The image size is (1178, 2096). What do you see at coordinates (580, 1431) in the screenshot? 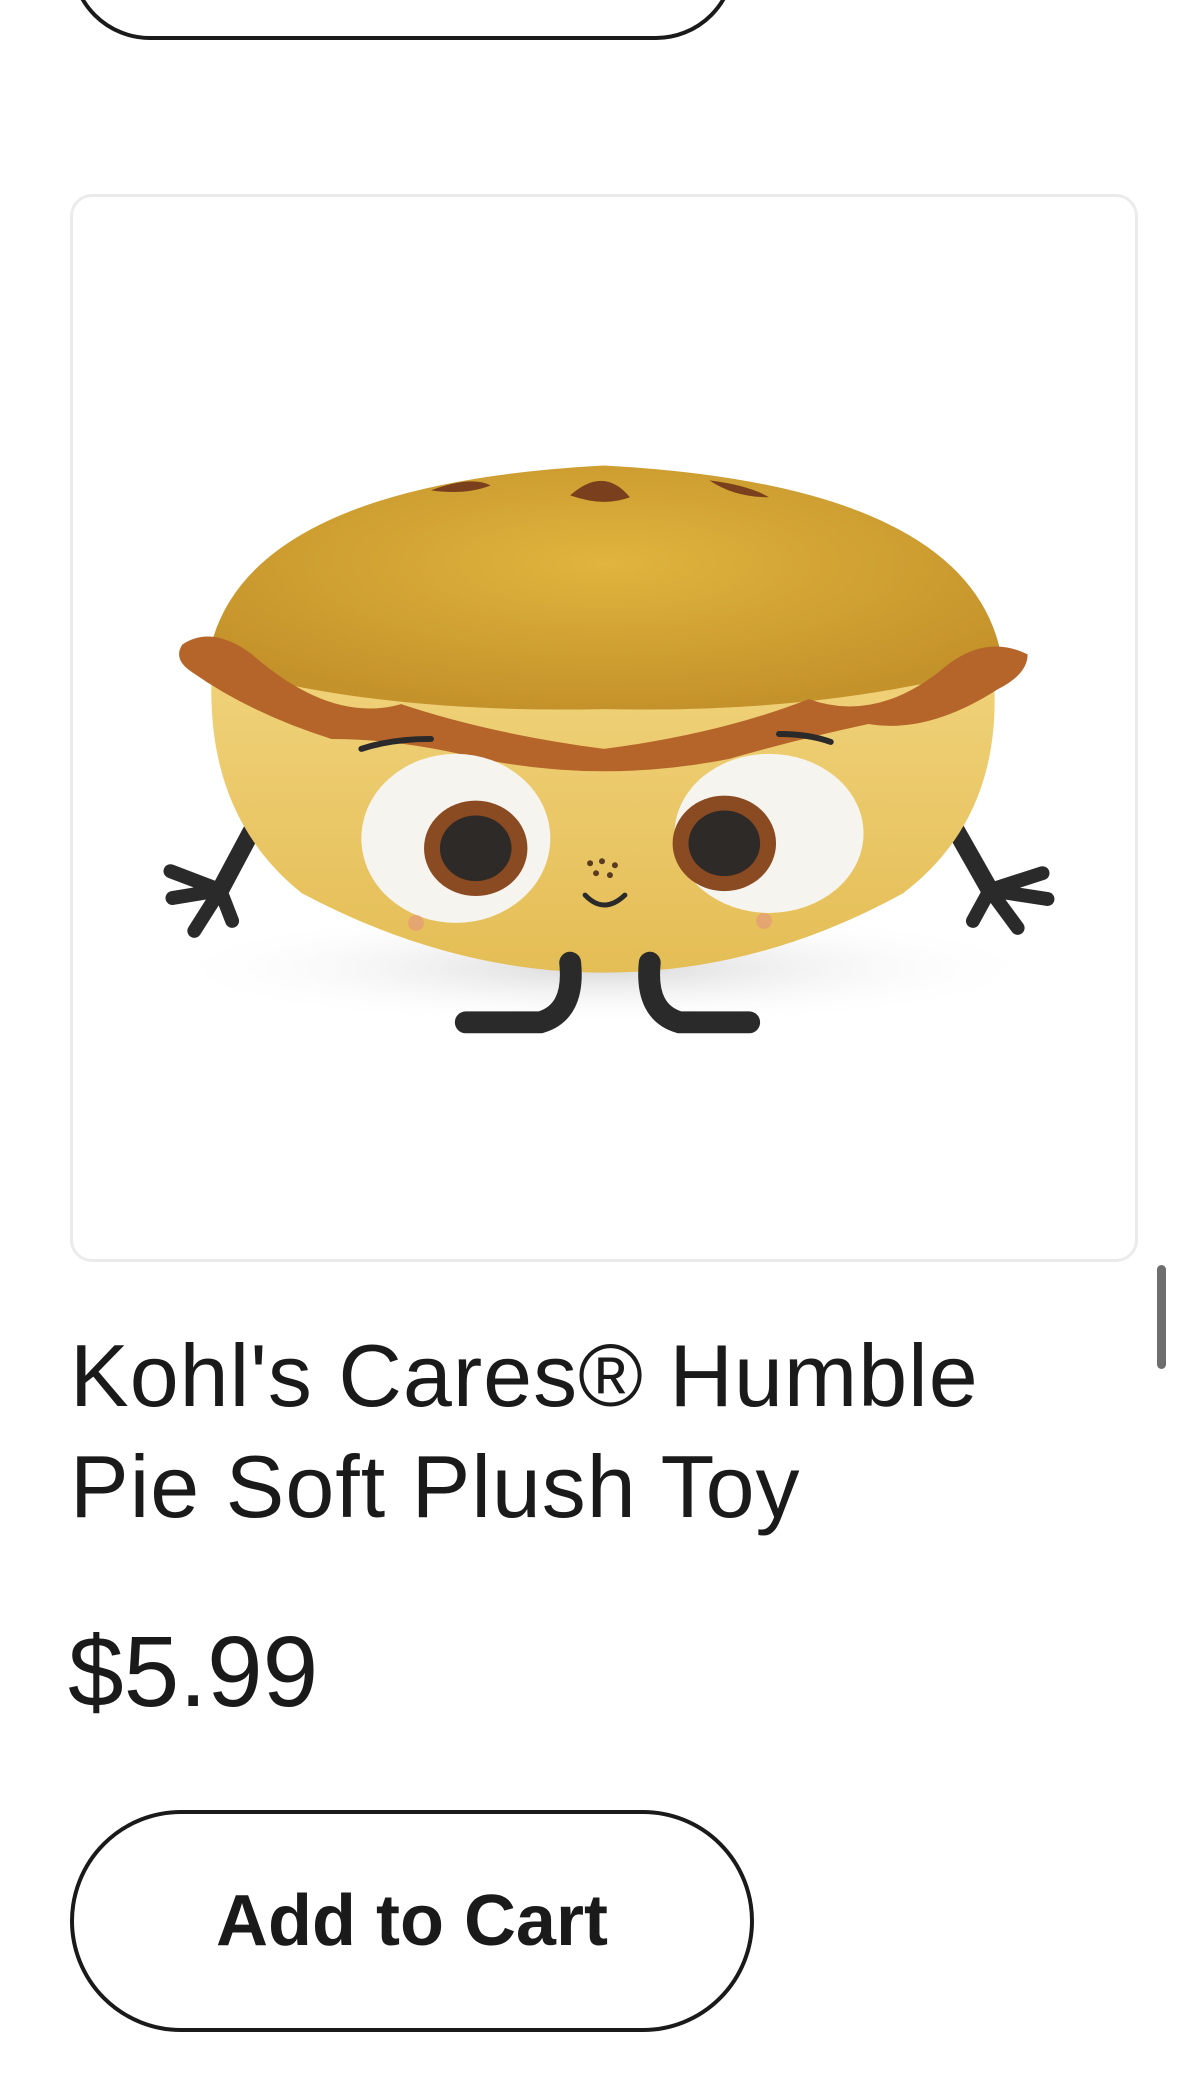
I see `product-title: Kohl's Cares® Humble Pie Soft Plush Toy` at bounding box center [580, 1431].